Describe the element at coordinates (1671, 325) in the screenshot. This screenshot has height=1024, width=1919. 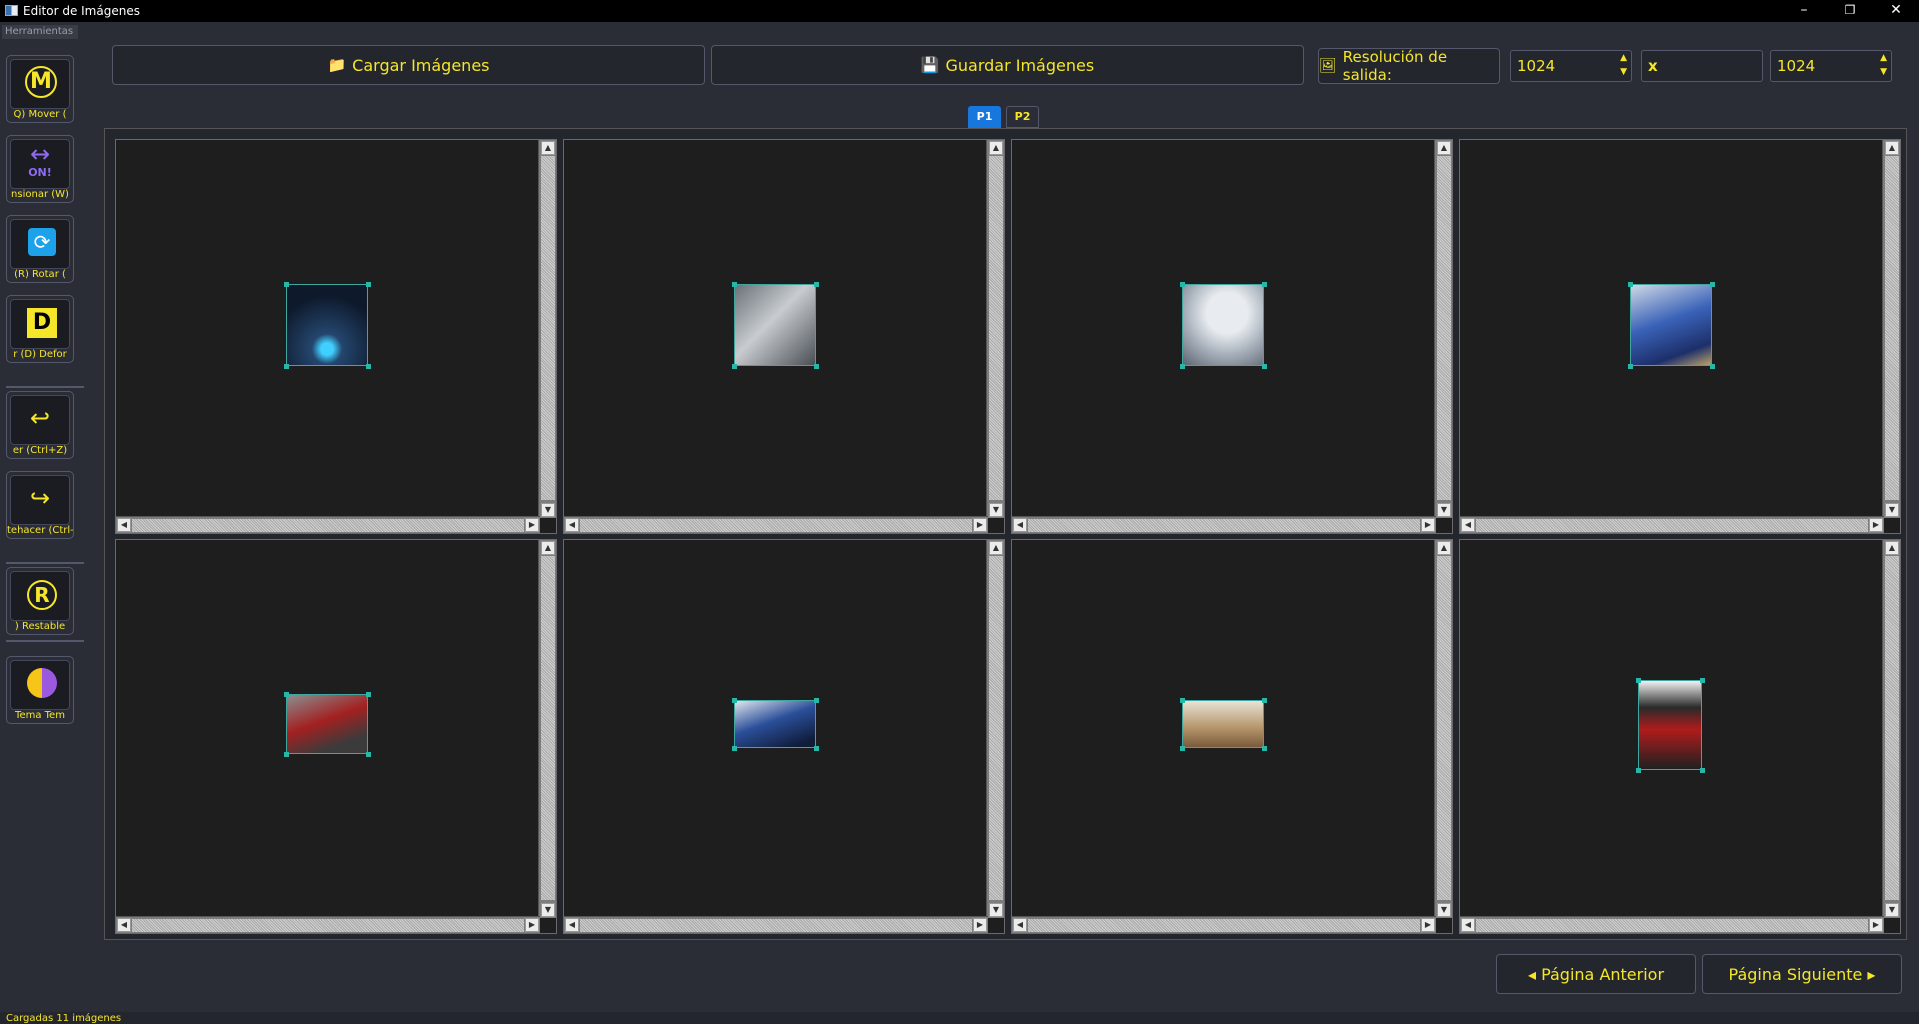
I see `blue-mech-dragon-image` at that location.